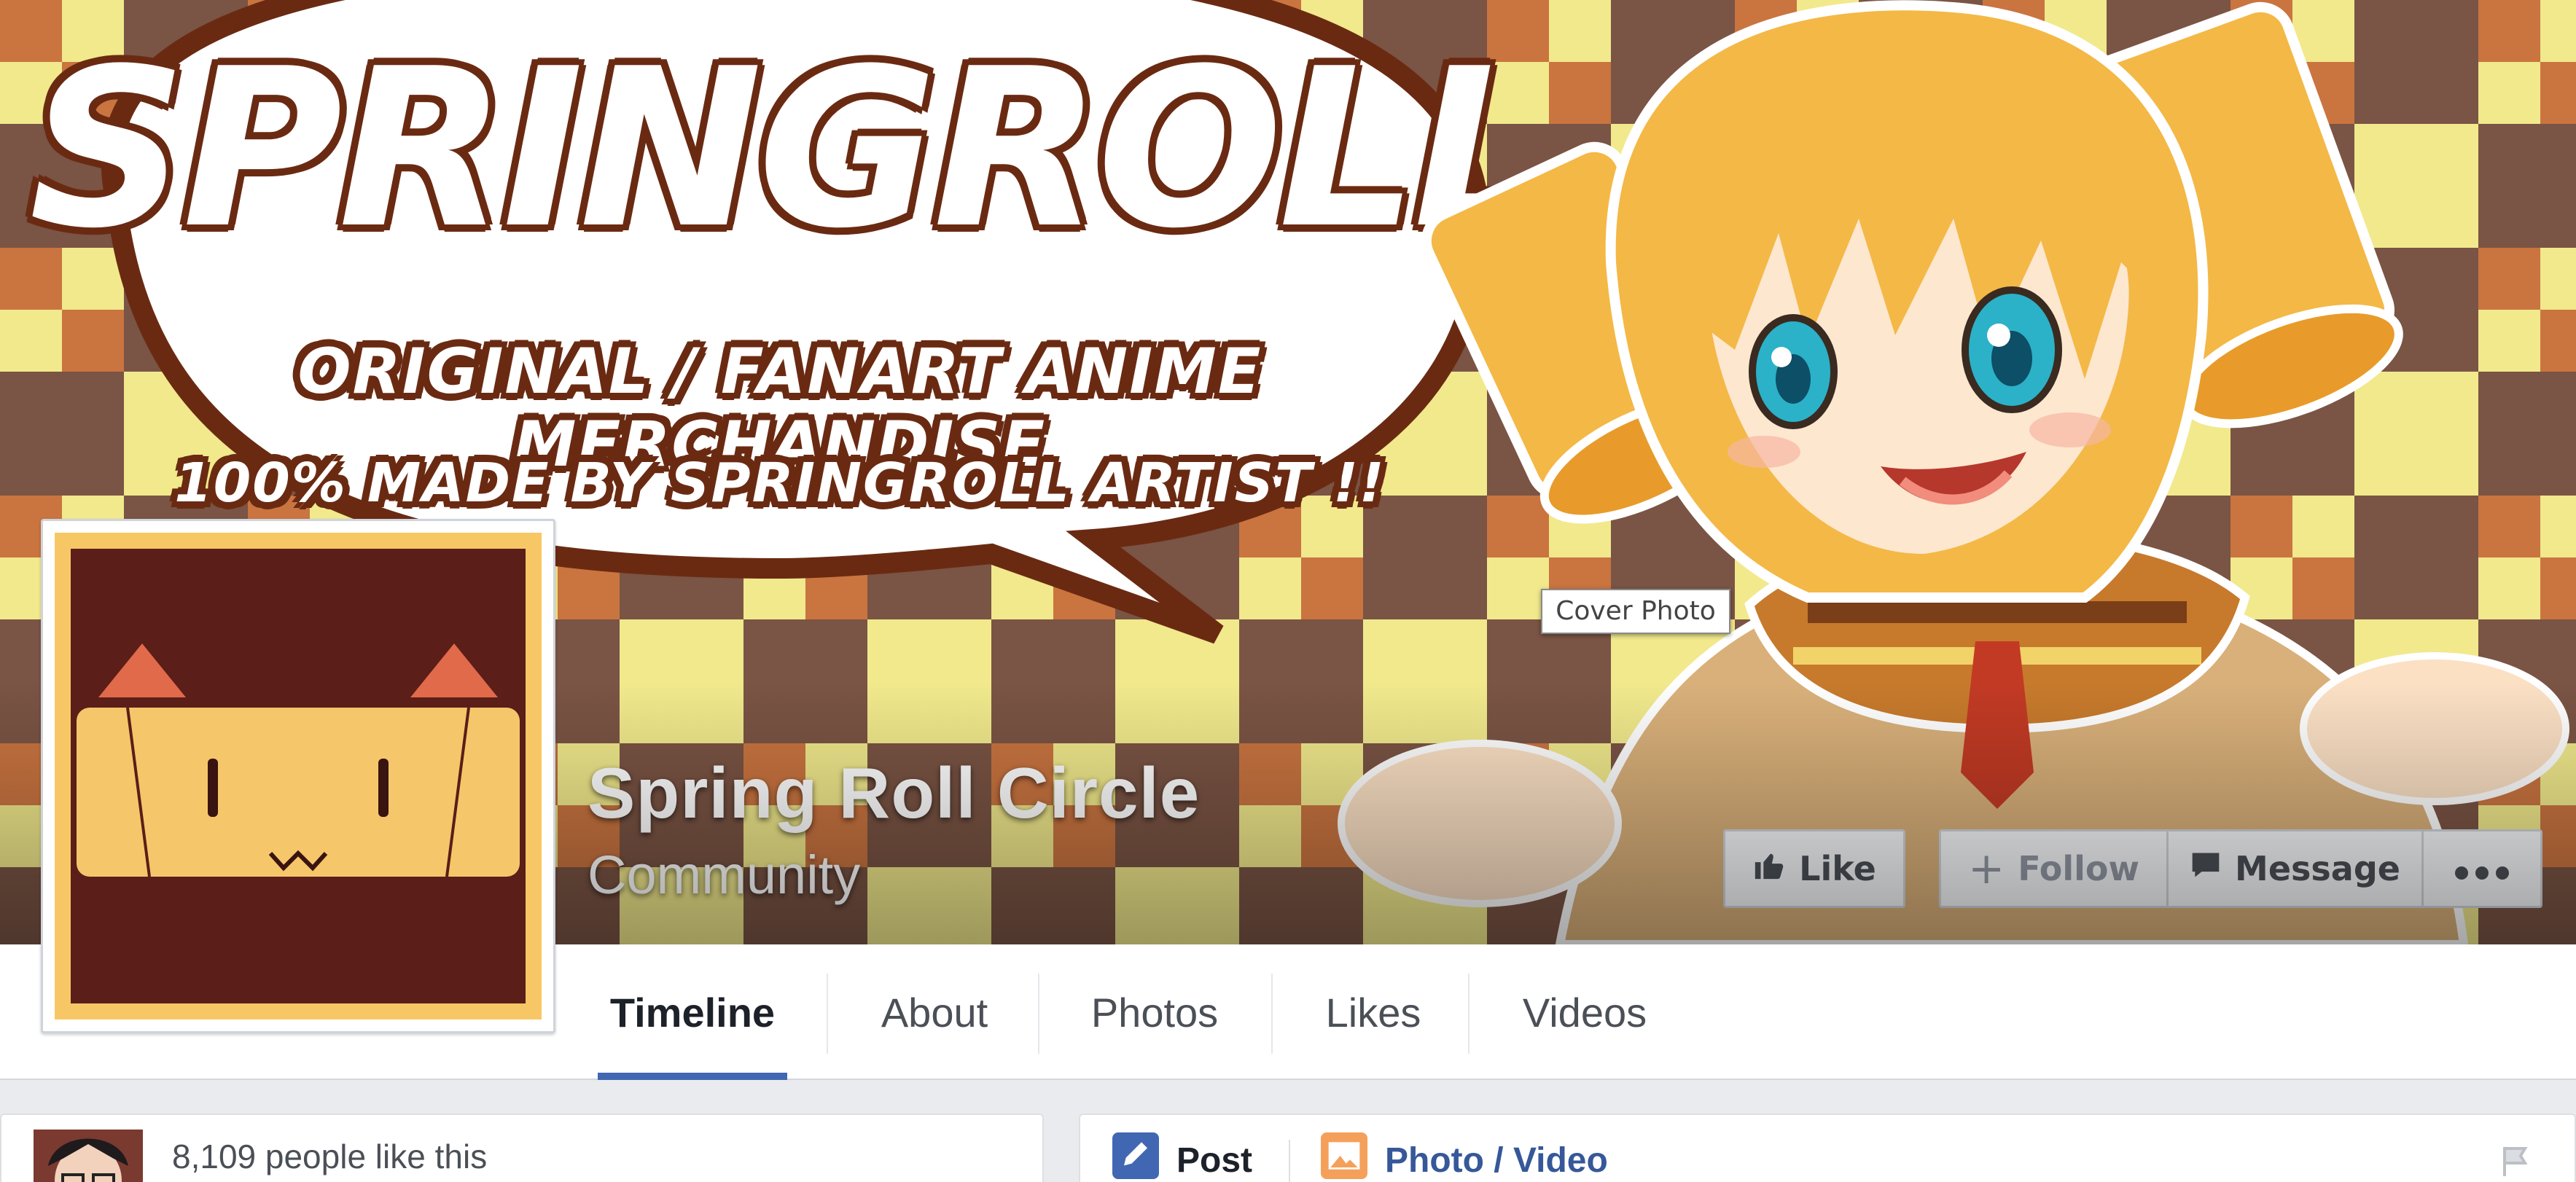 Image resolution: width=2576 pixels, height=1182 pixels. I want to click on cat-box-logo, so click(298, 776).